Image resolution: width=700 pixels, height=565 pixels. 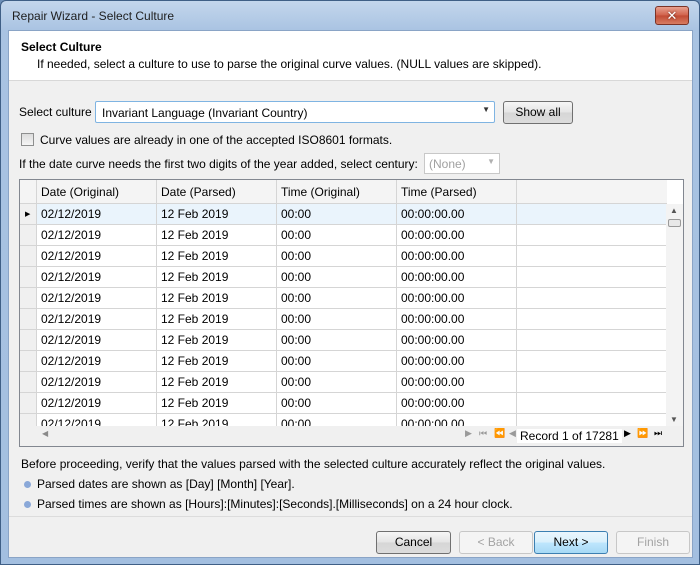 I want to click on scroll-thumb, so click(x=674, y=223).